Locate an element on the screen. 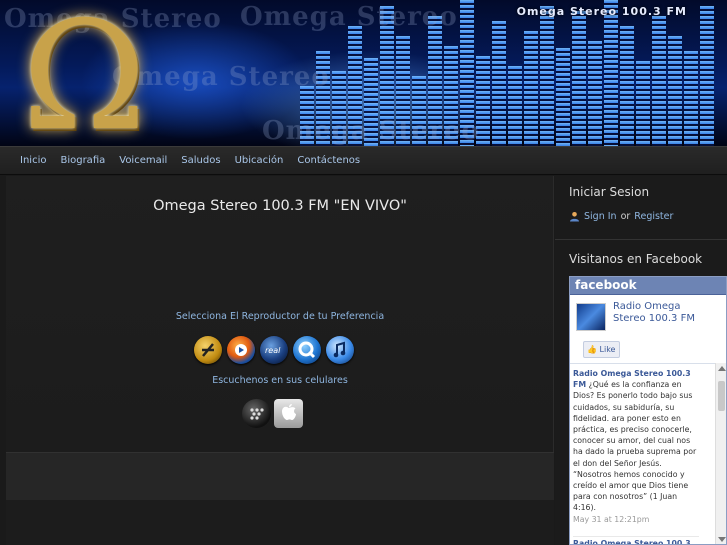  login-links: Sign In or Register is located at coordinates (621, 216).